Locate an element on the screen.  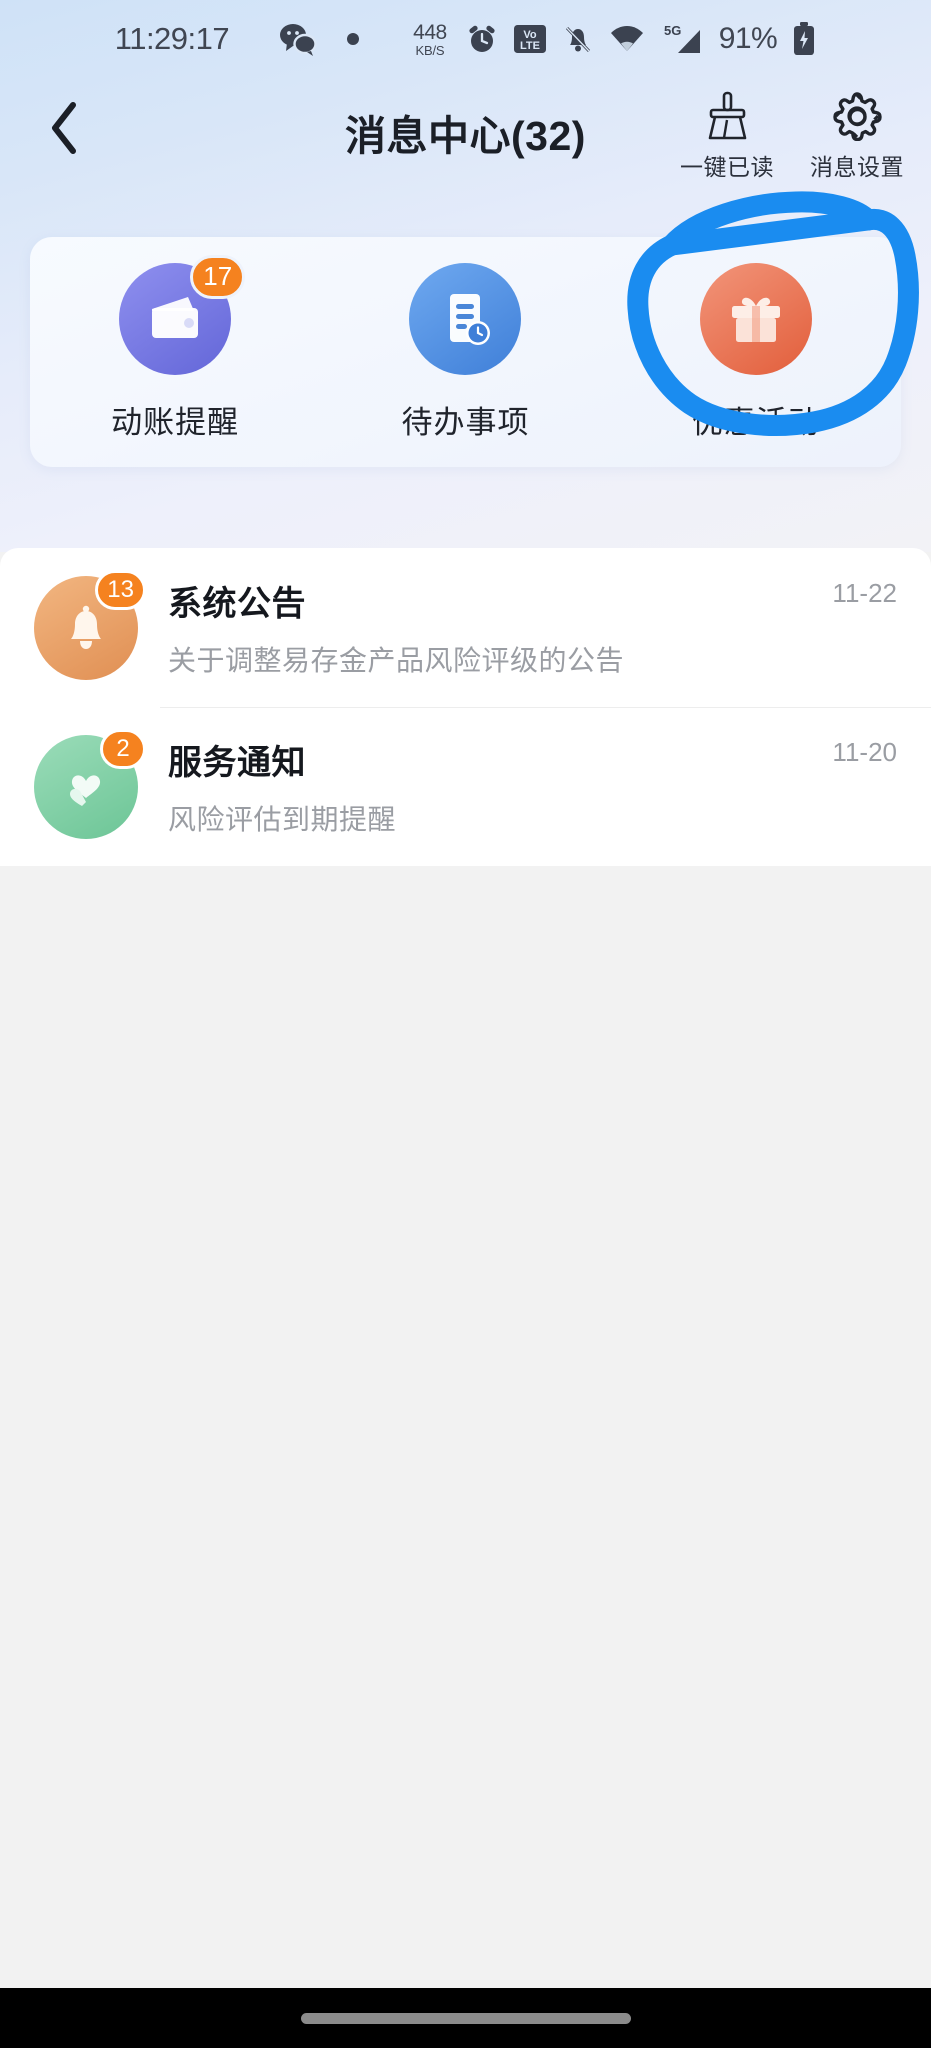
quick-access-label: 优惠活动 is located at coordinates (755, 422).